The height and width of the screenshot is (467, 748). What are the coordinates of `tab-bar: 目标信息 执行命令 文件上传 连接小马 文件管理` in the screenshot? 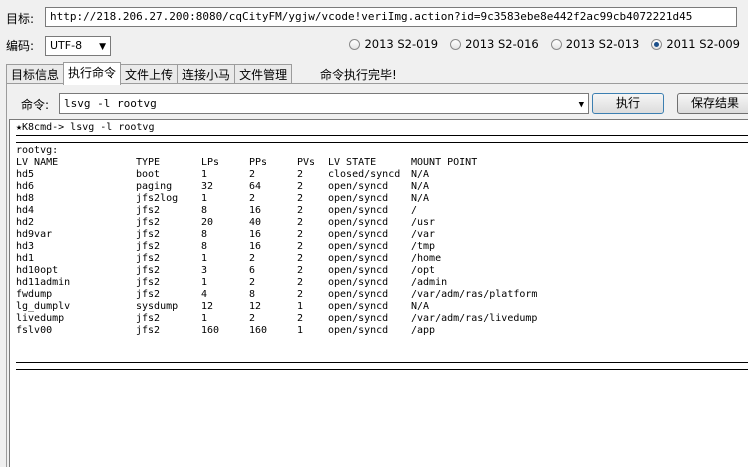 It's located at (149, 73).